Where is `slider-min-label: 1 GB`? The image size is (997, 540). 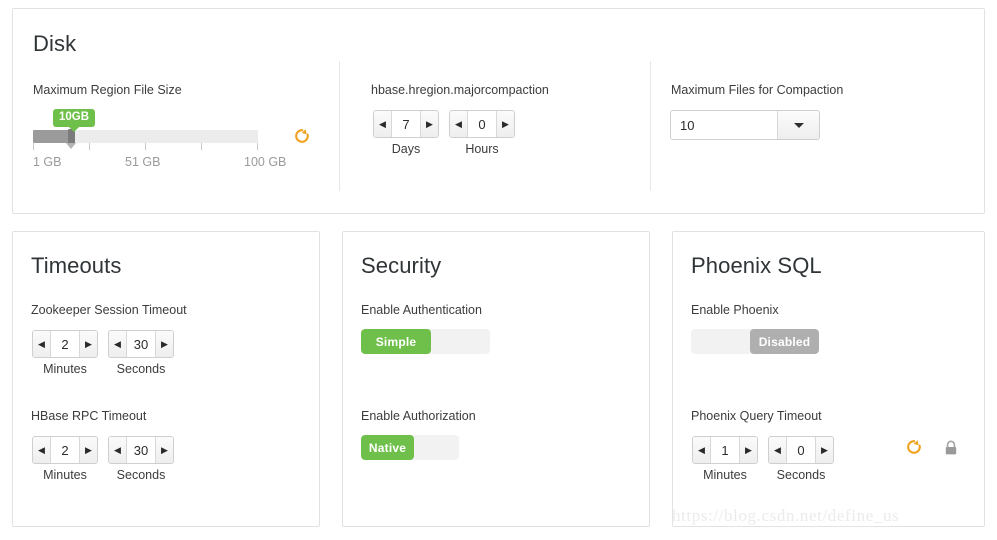 slider-min-label: 1 GB is located at coordinates (47, 162).